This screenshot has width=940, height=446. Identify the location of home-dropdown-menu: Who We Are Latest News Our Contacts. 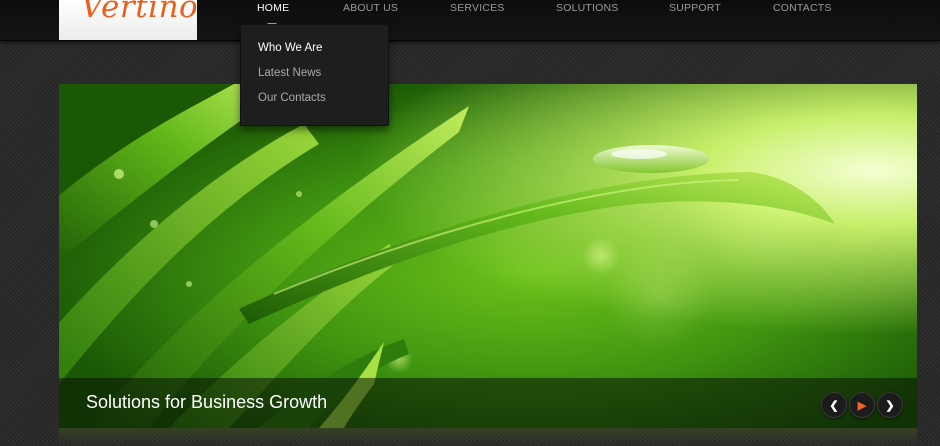
(314, 75).